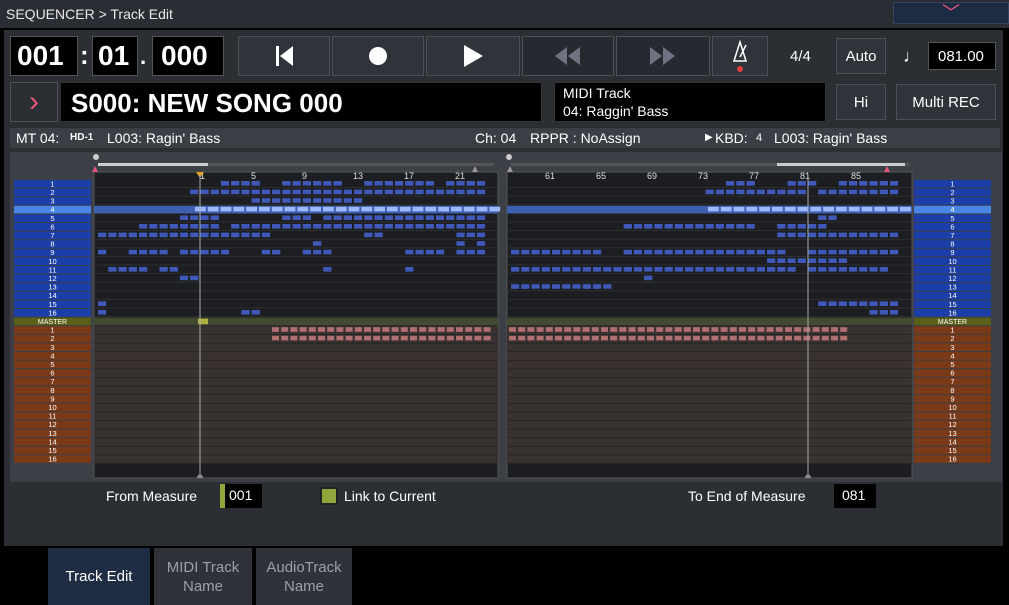 The image size is (1009, 605). Describe the element at coordinates (946, 102) in the screenshot. I see `multi-rec-button: Multi REC` at that location.